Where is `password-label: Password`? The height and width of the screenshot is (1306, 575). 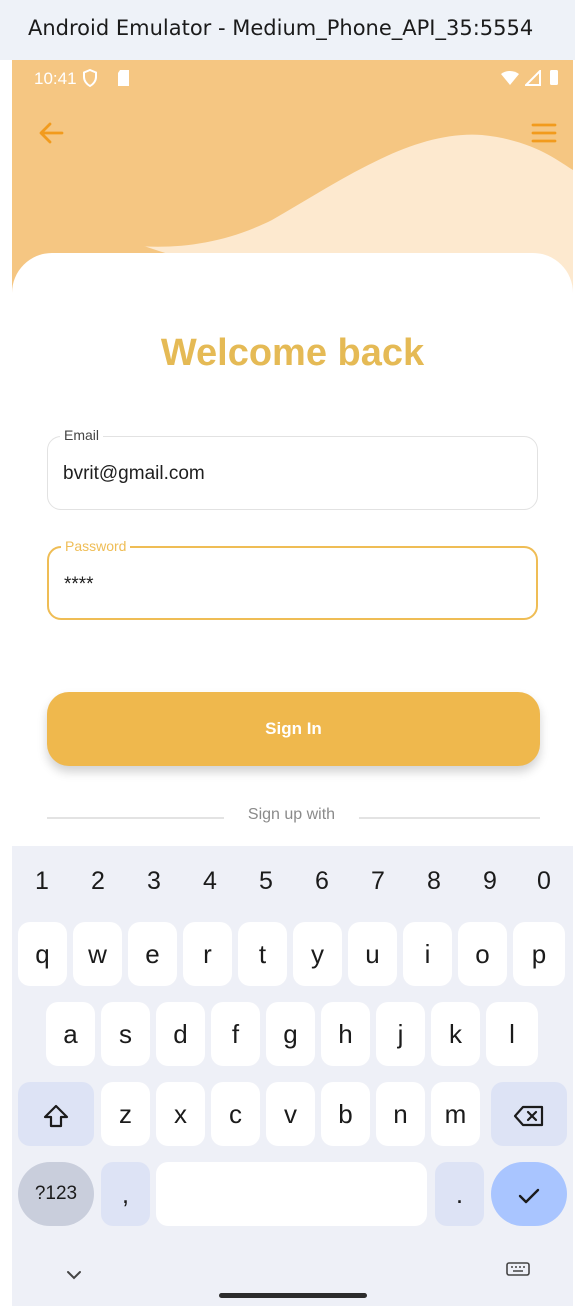 password-label: Password is located at coordinates (96, 546).